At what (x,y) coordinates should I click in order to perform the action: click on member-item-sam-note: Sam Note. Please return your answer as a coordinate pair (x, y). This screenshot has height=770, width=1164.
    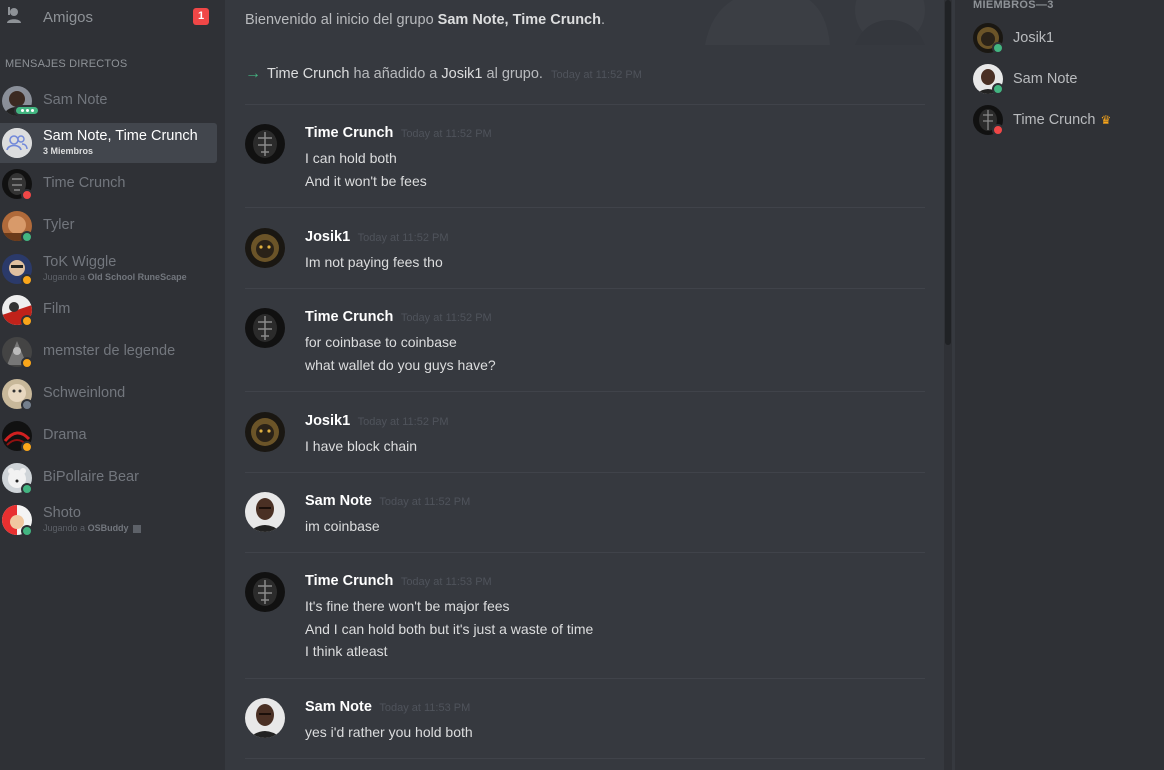
    Looking at the image, I should click on (1059, 79).